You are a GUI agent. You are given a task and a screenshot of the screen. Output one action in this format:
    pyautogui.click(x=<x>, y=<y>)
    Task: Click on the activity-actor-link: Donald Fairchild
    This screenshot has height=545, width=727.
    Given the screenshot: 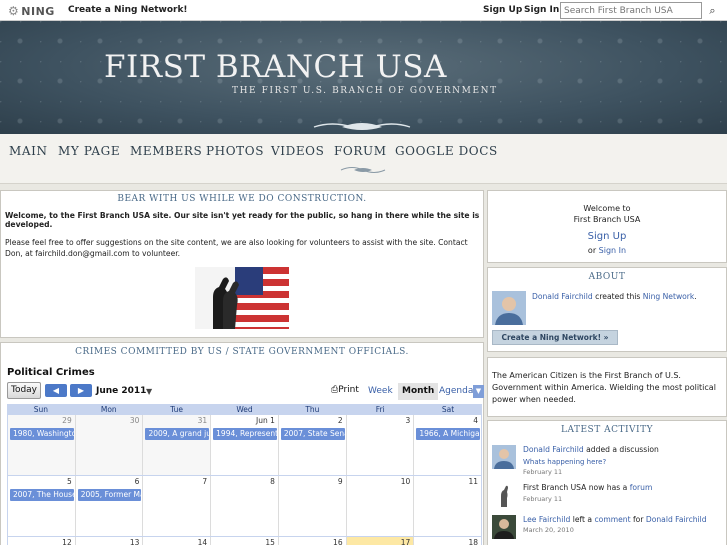 What is the action you would take?
    pyautogui.click(x=553, y=449)
    